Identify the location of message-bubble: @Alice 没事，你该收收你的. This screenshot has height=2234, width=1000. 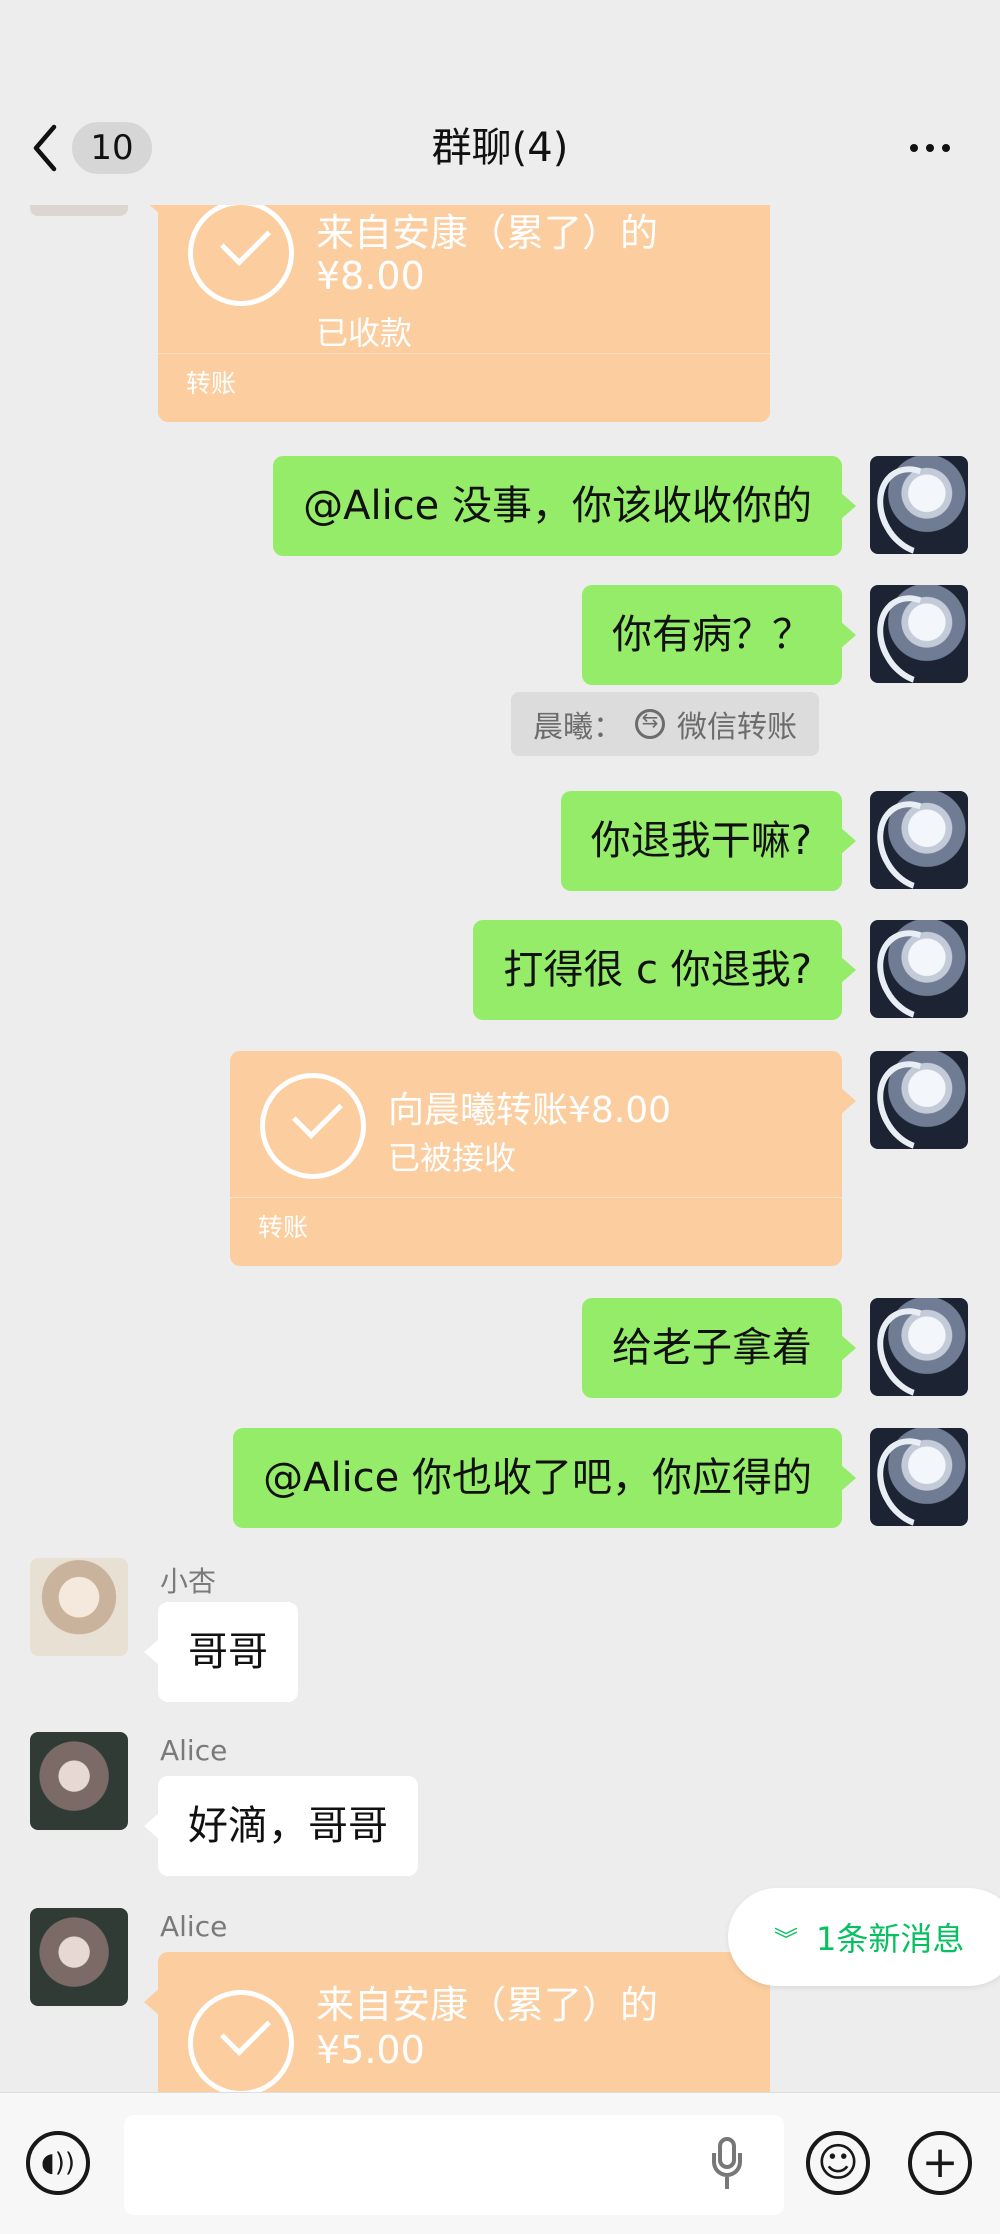
(564, 506).